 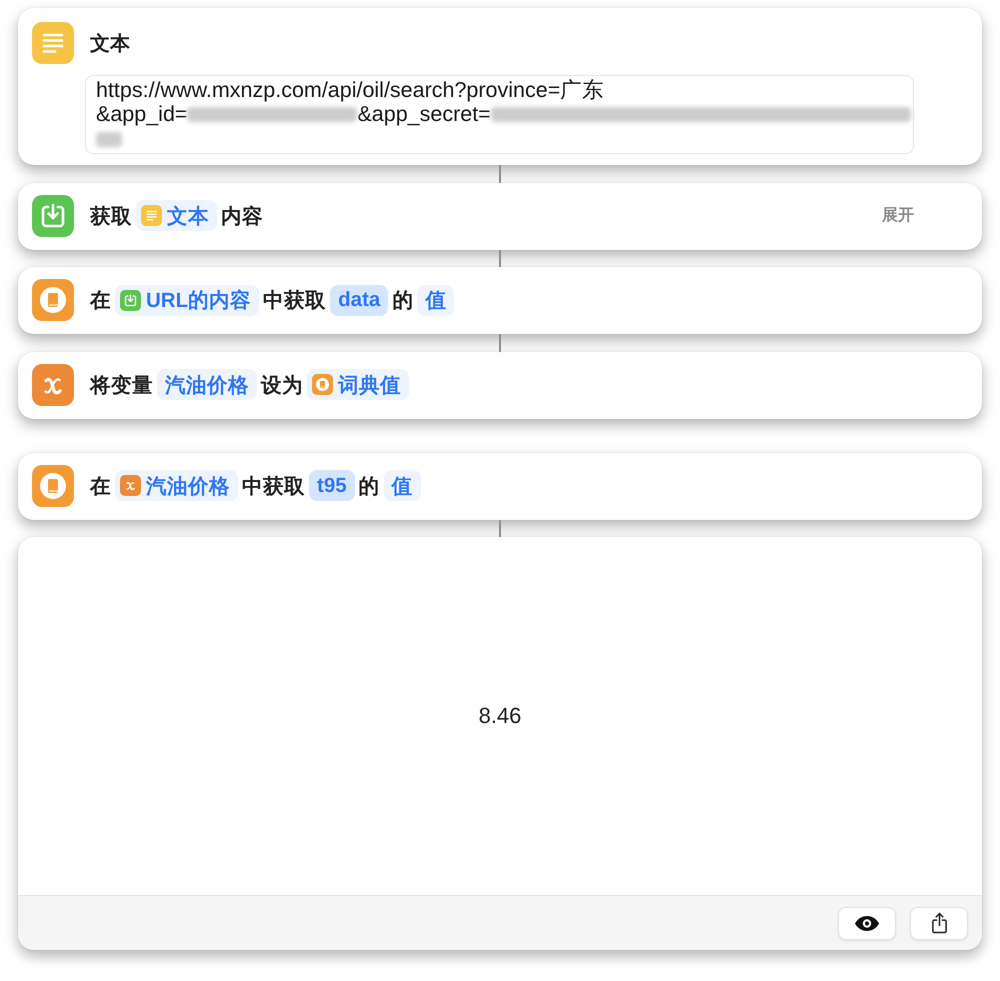 I want to click on result-value: 8.46, so click(x=500, y=716).